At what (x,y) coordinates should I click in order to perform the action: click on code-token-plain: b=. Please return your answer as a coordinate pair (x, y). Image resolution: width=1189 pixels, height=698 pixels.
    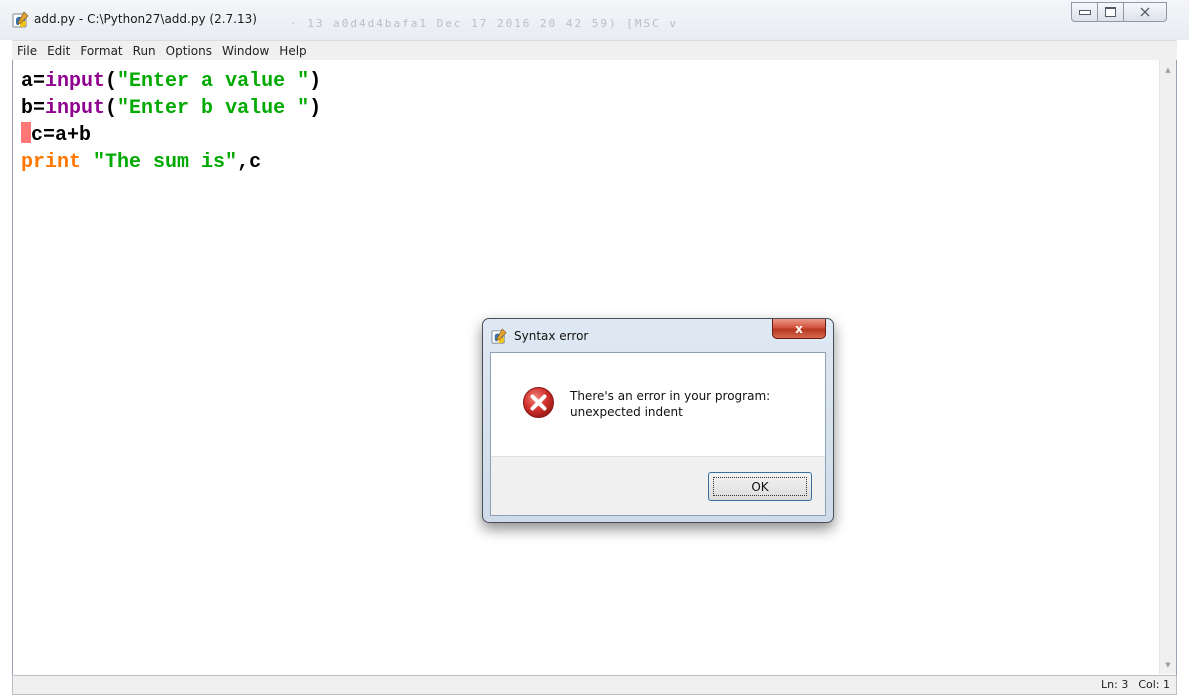
    Looking at the image, I should click on (33, 108).